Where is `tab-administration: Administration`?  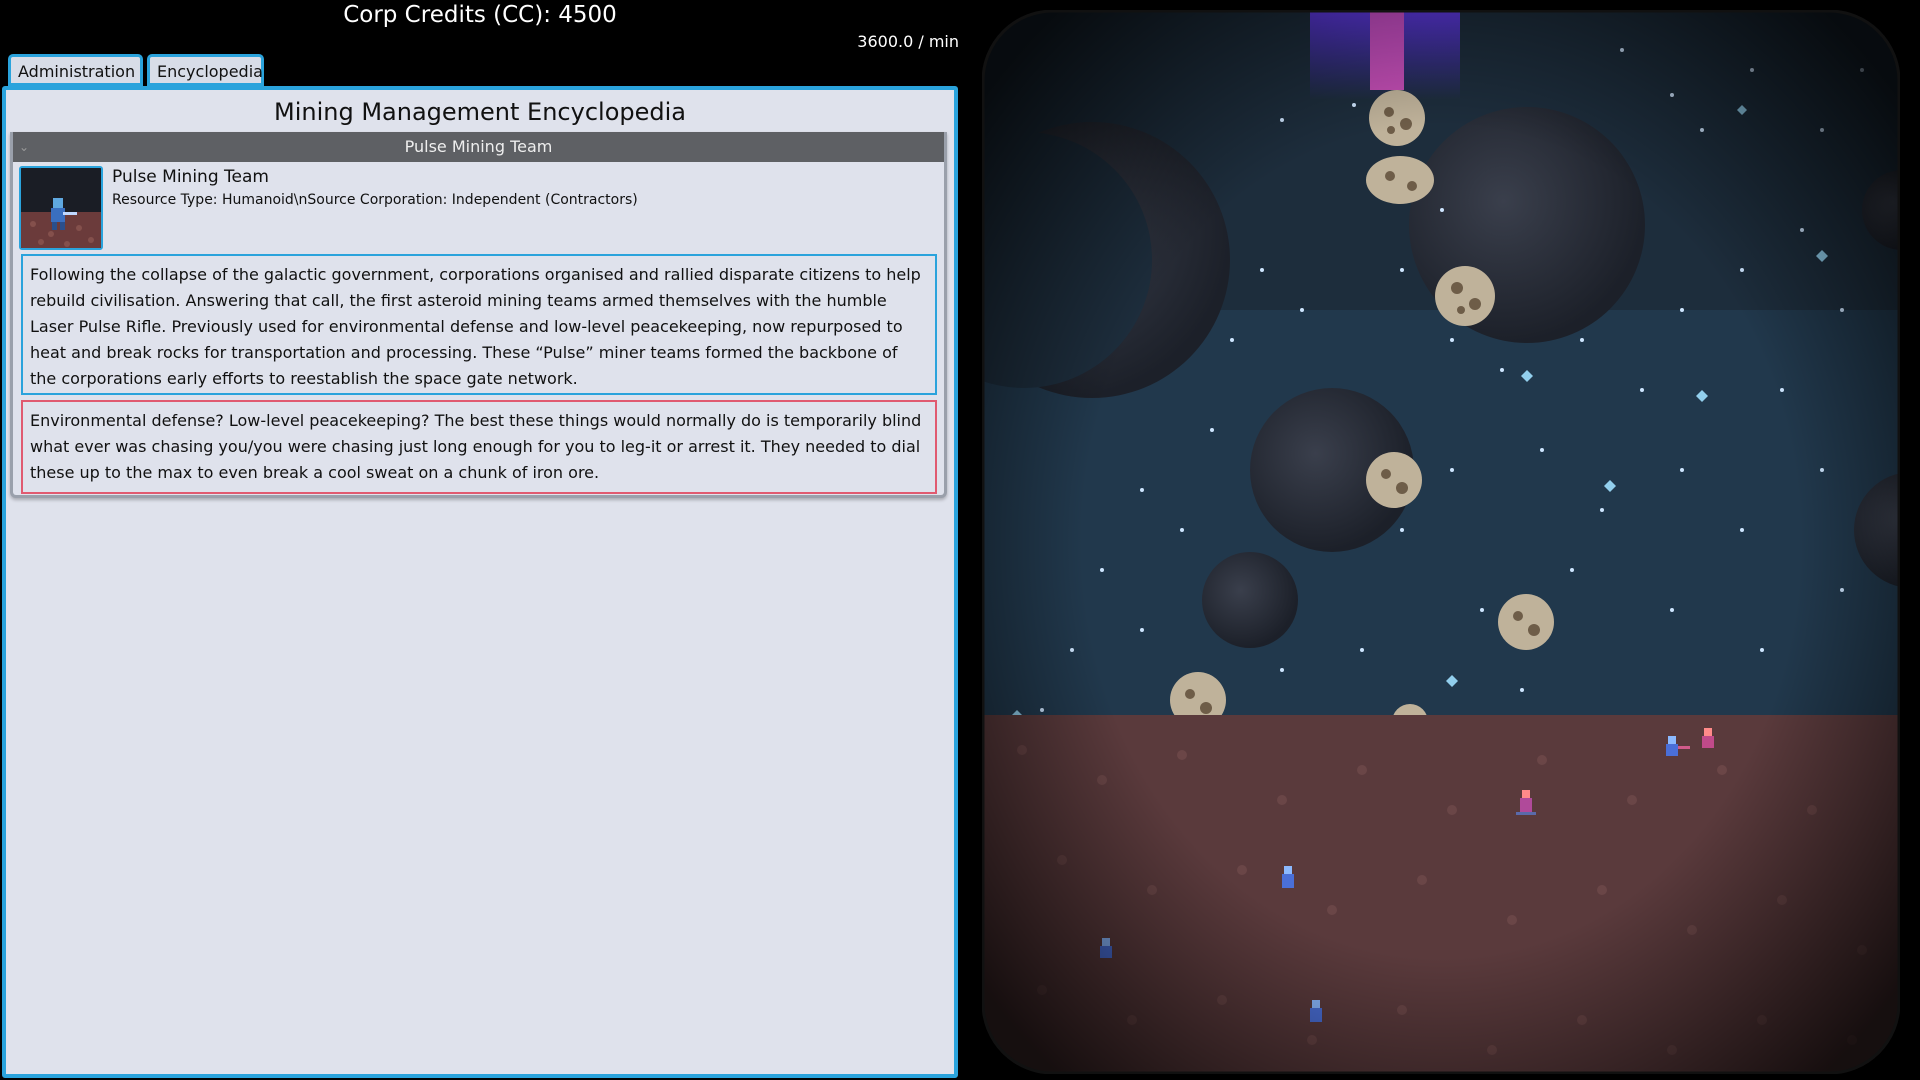 tab-administration: Administration is located at coordinates (75, 70).